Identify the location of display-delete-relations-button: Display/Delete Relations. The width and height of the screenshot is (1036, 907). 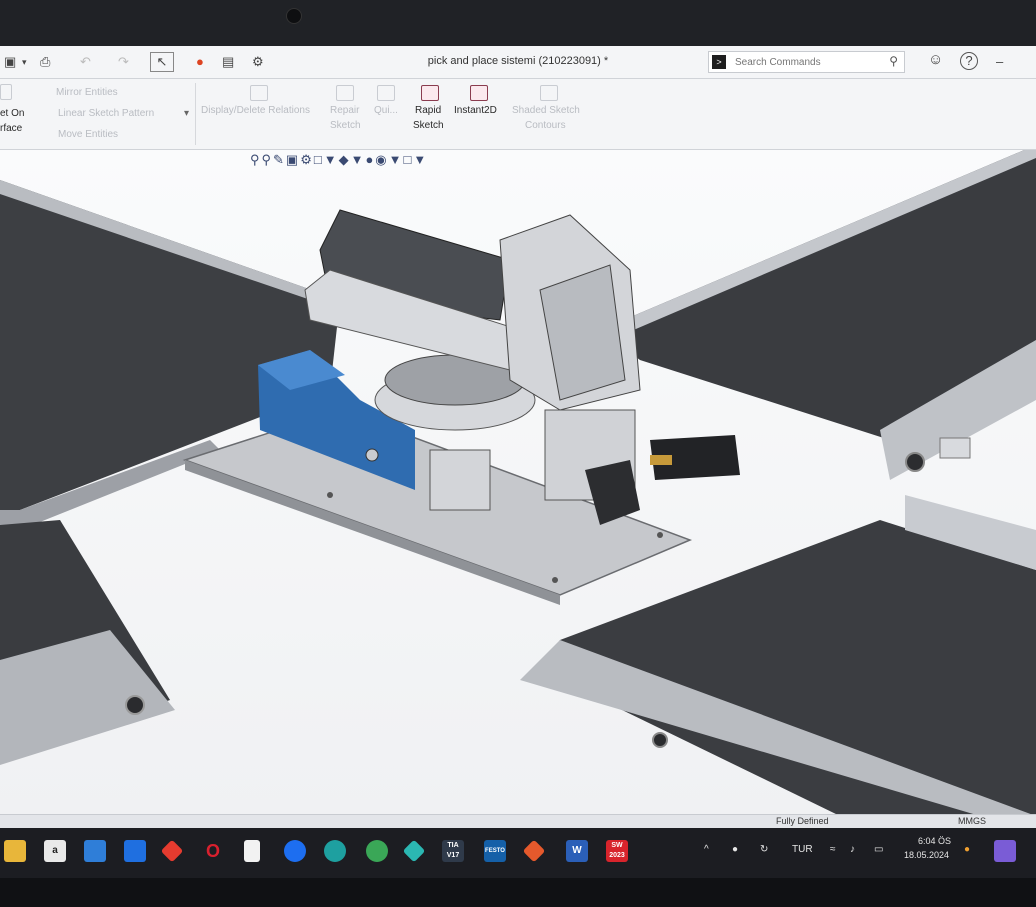
(255, 110).